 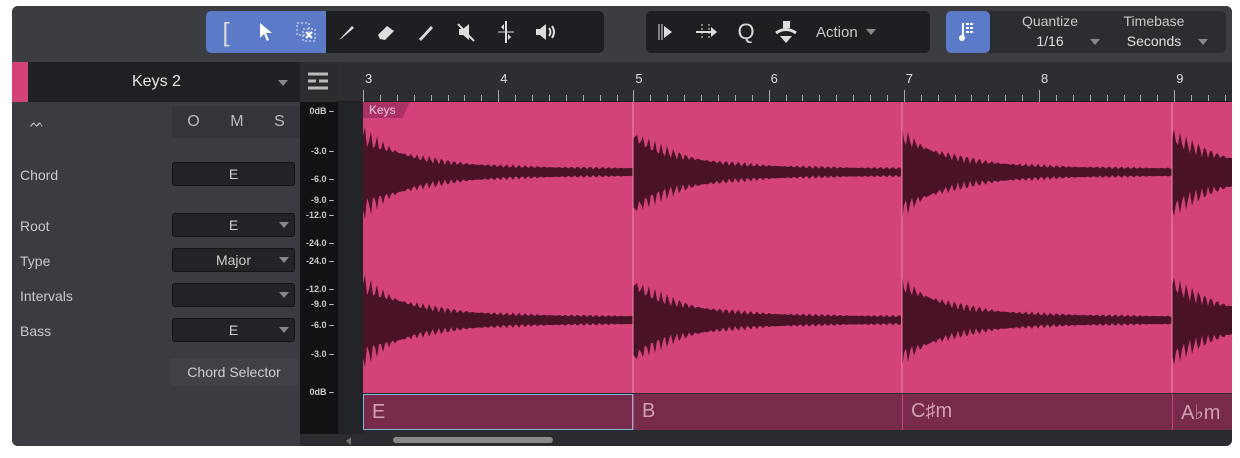 What do you see at coordinates (546, 32) in the screenshot?
I see `listen-tool-icon` at bounding box center [546, 32].